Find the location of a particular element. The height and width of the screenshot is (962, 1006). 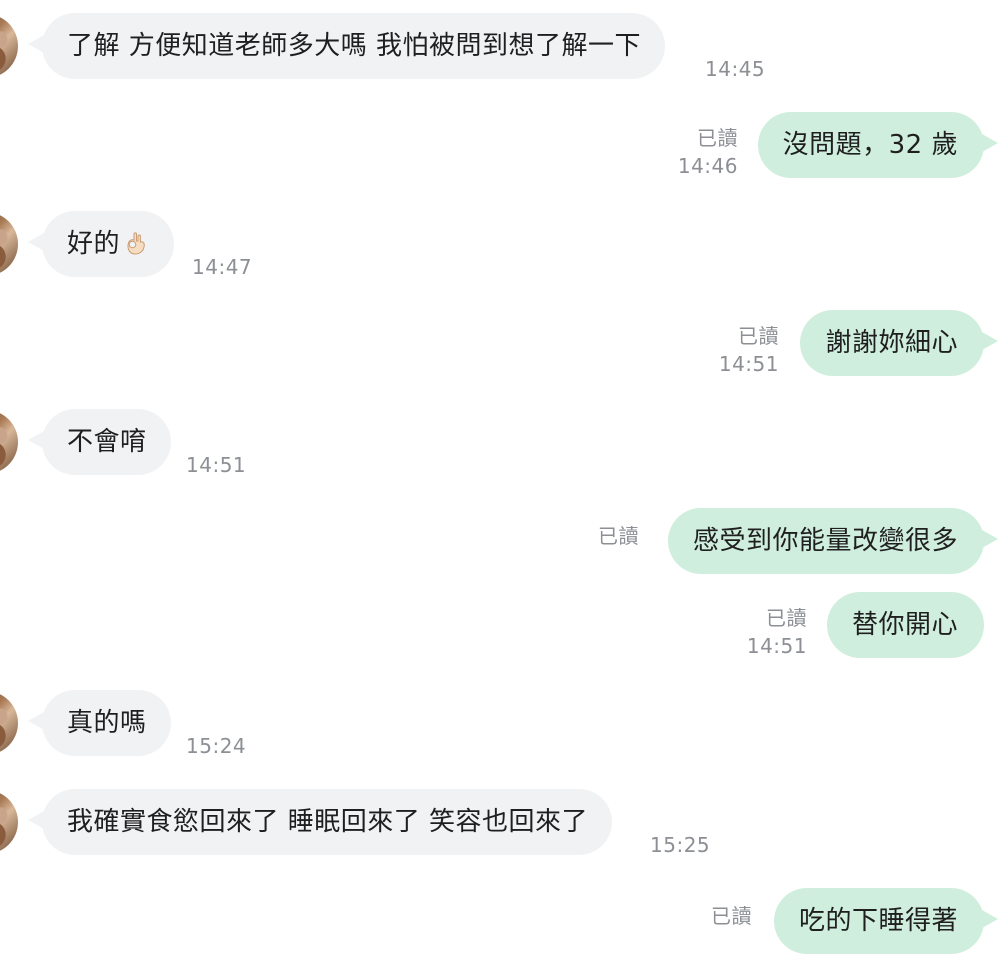

message-meta: 14:45 is located at coordinates (735, 69).